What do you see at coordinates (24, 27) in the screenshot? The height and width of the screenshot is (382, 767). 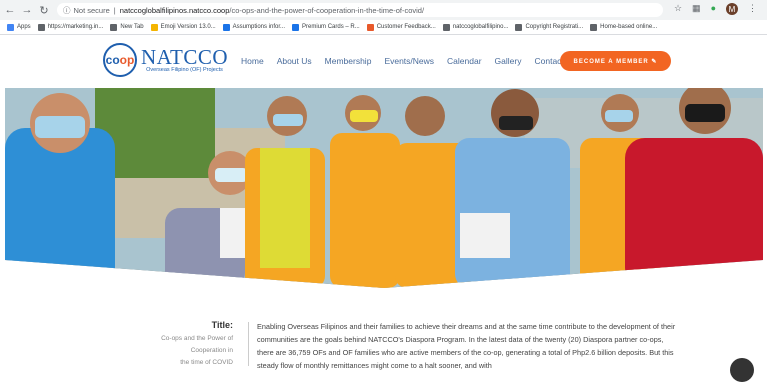 I see `bookmark-label: Apps` at bounding box center [24, 27].